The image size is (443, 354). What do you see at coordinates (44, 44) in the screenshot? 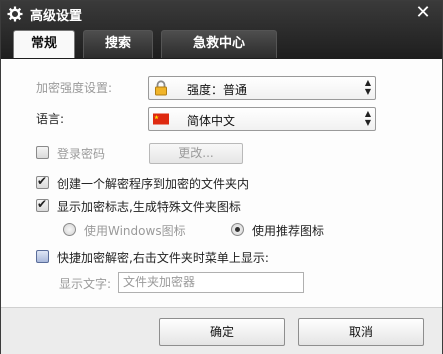
I see `tab-general: 常规` at bounding box center [44, 44].